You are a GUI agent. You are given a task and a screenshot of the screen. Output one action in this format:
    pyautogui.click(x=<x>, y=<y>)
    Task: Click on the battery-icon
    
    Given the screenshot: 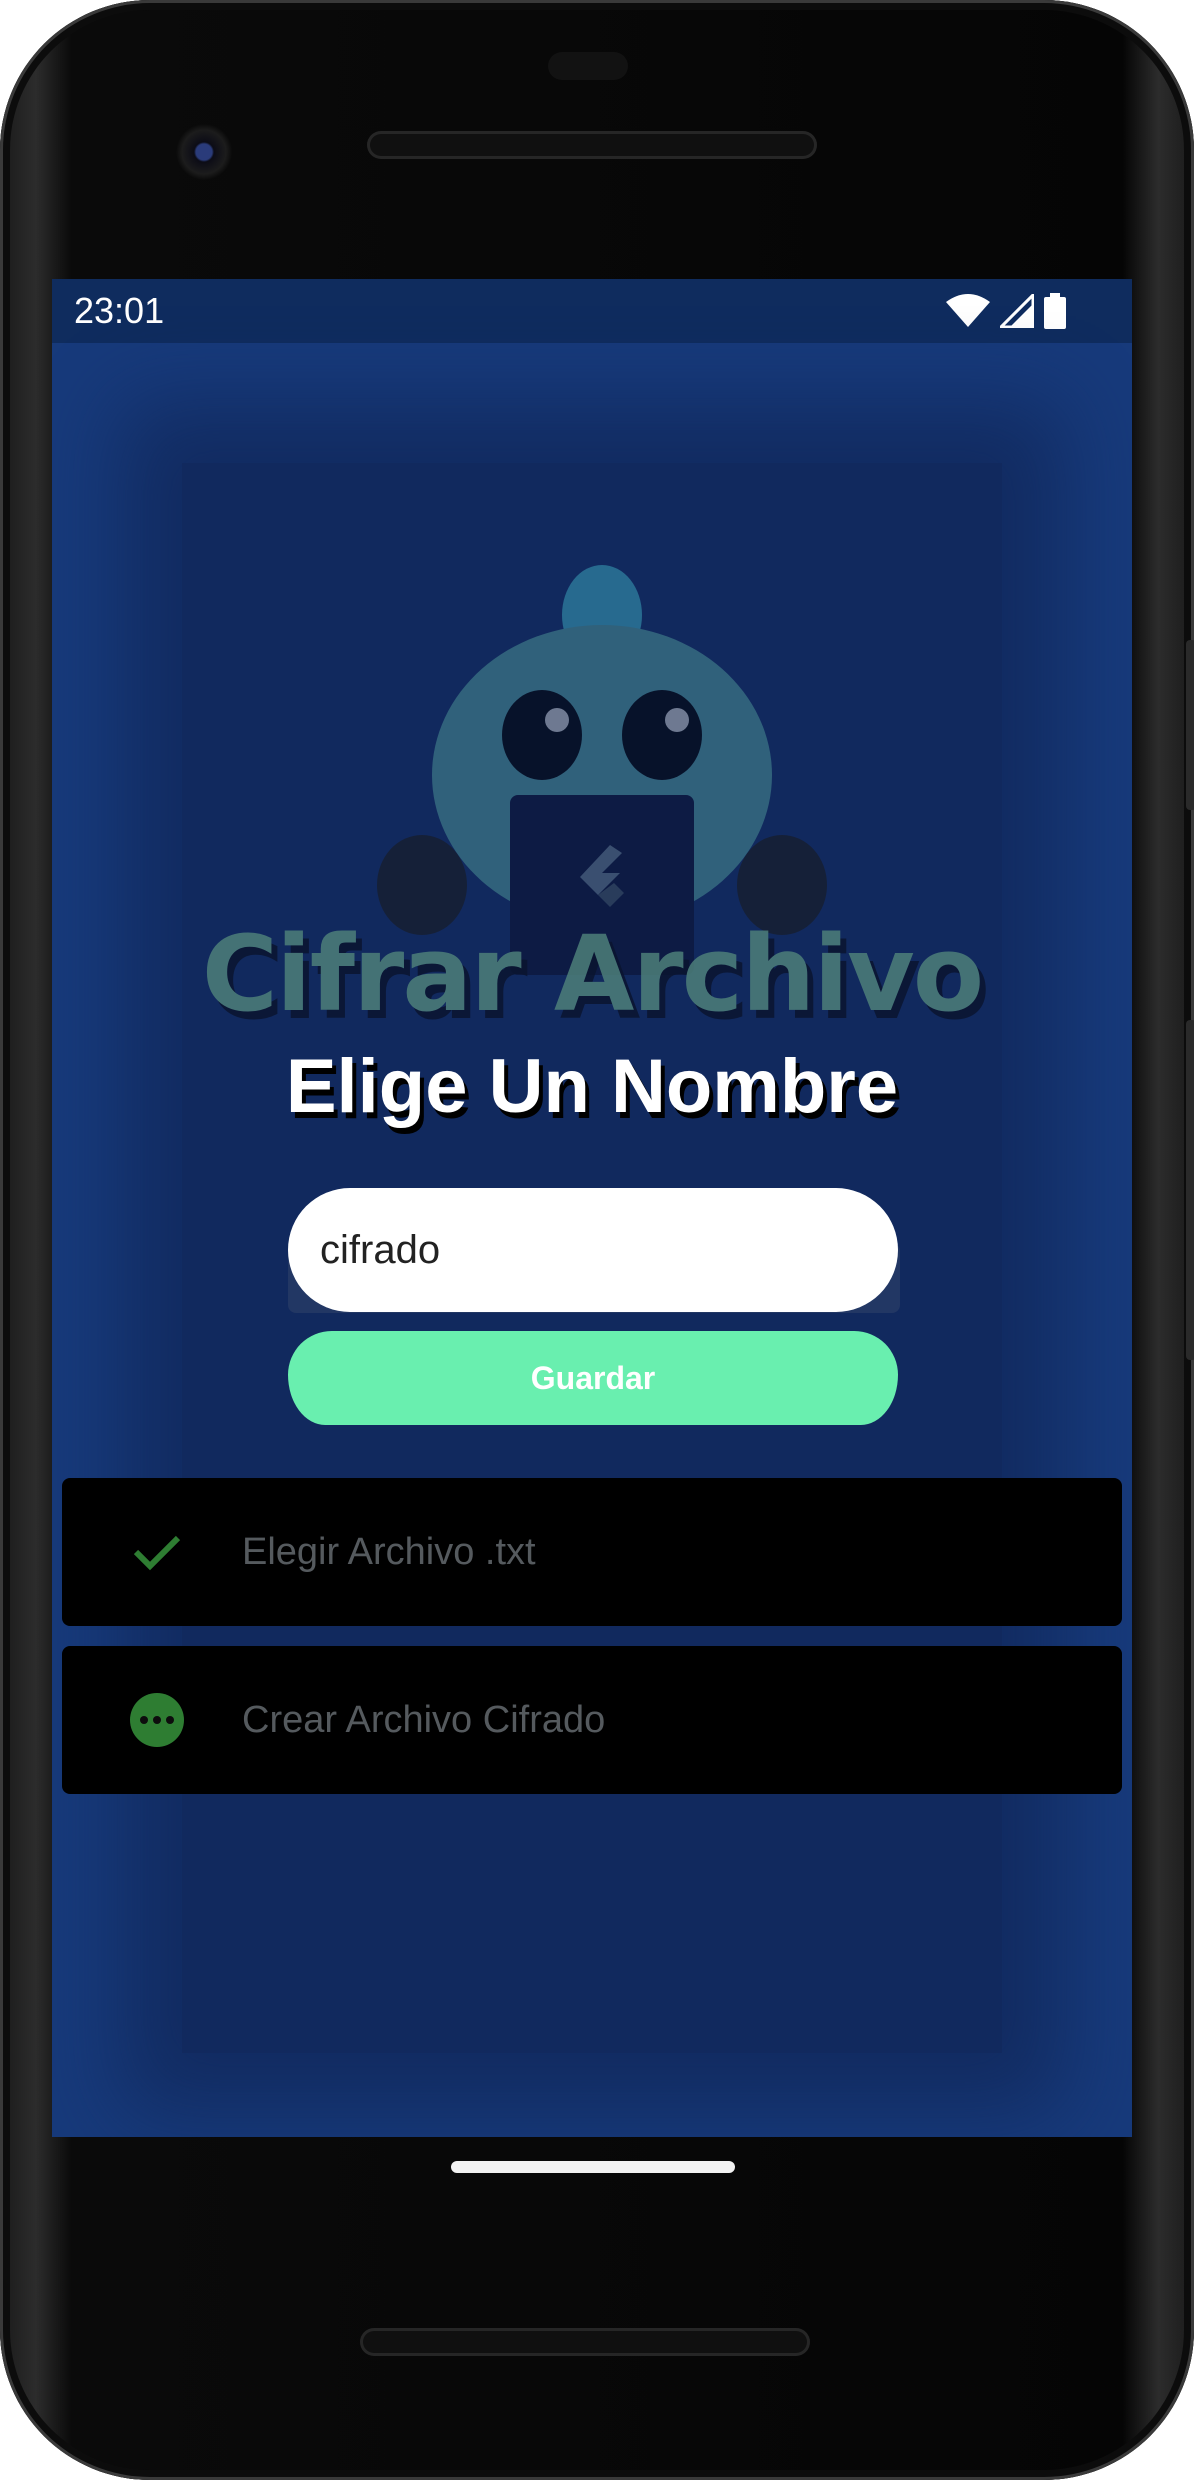 What is the action you would take?
    pyautogui.click(x=1055, y=311)
    